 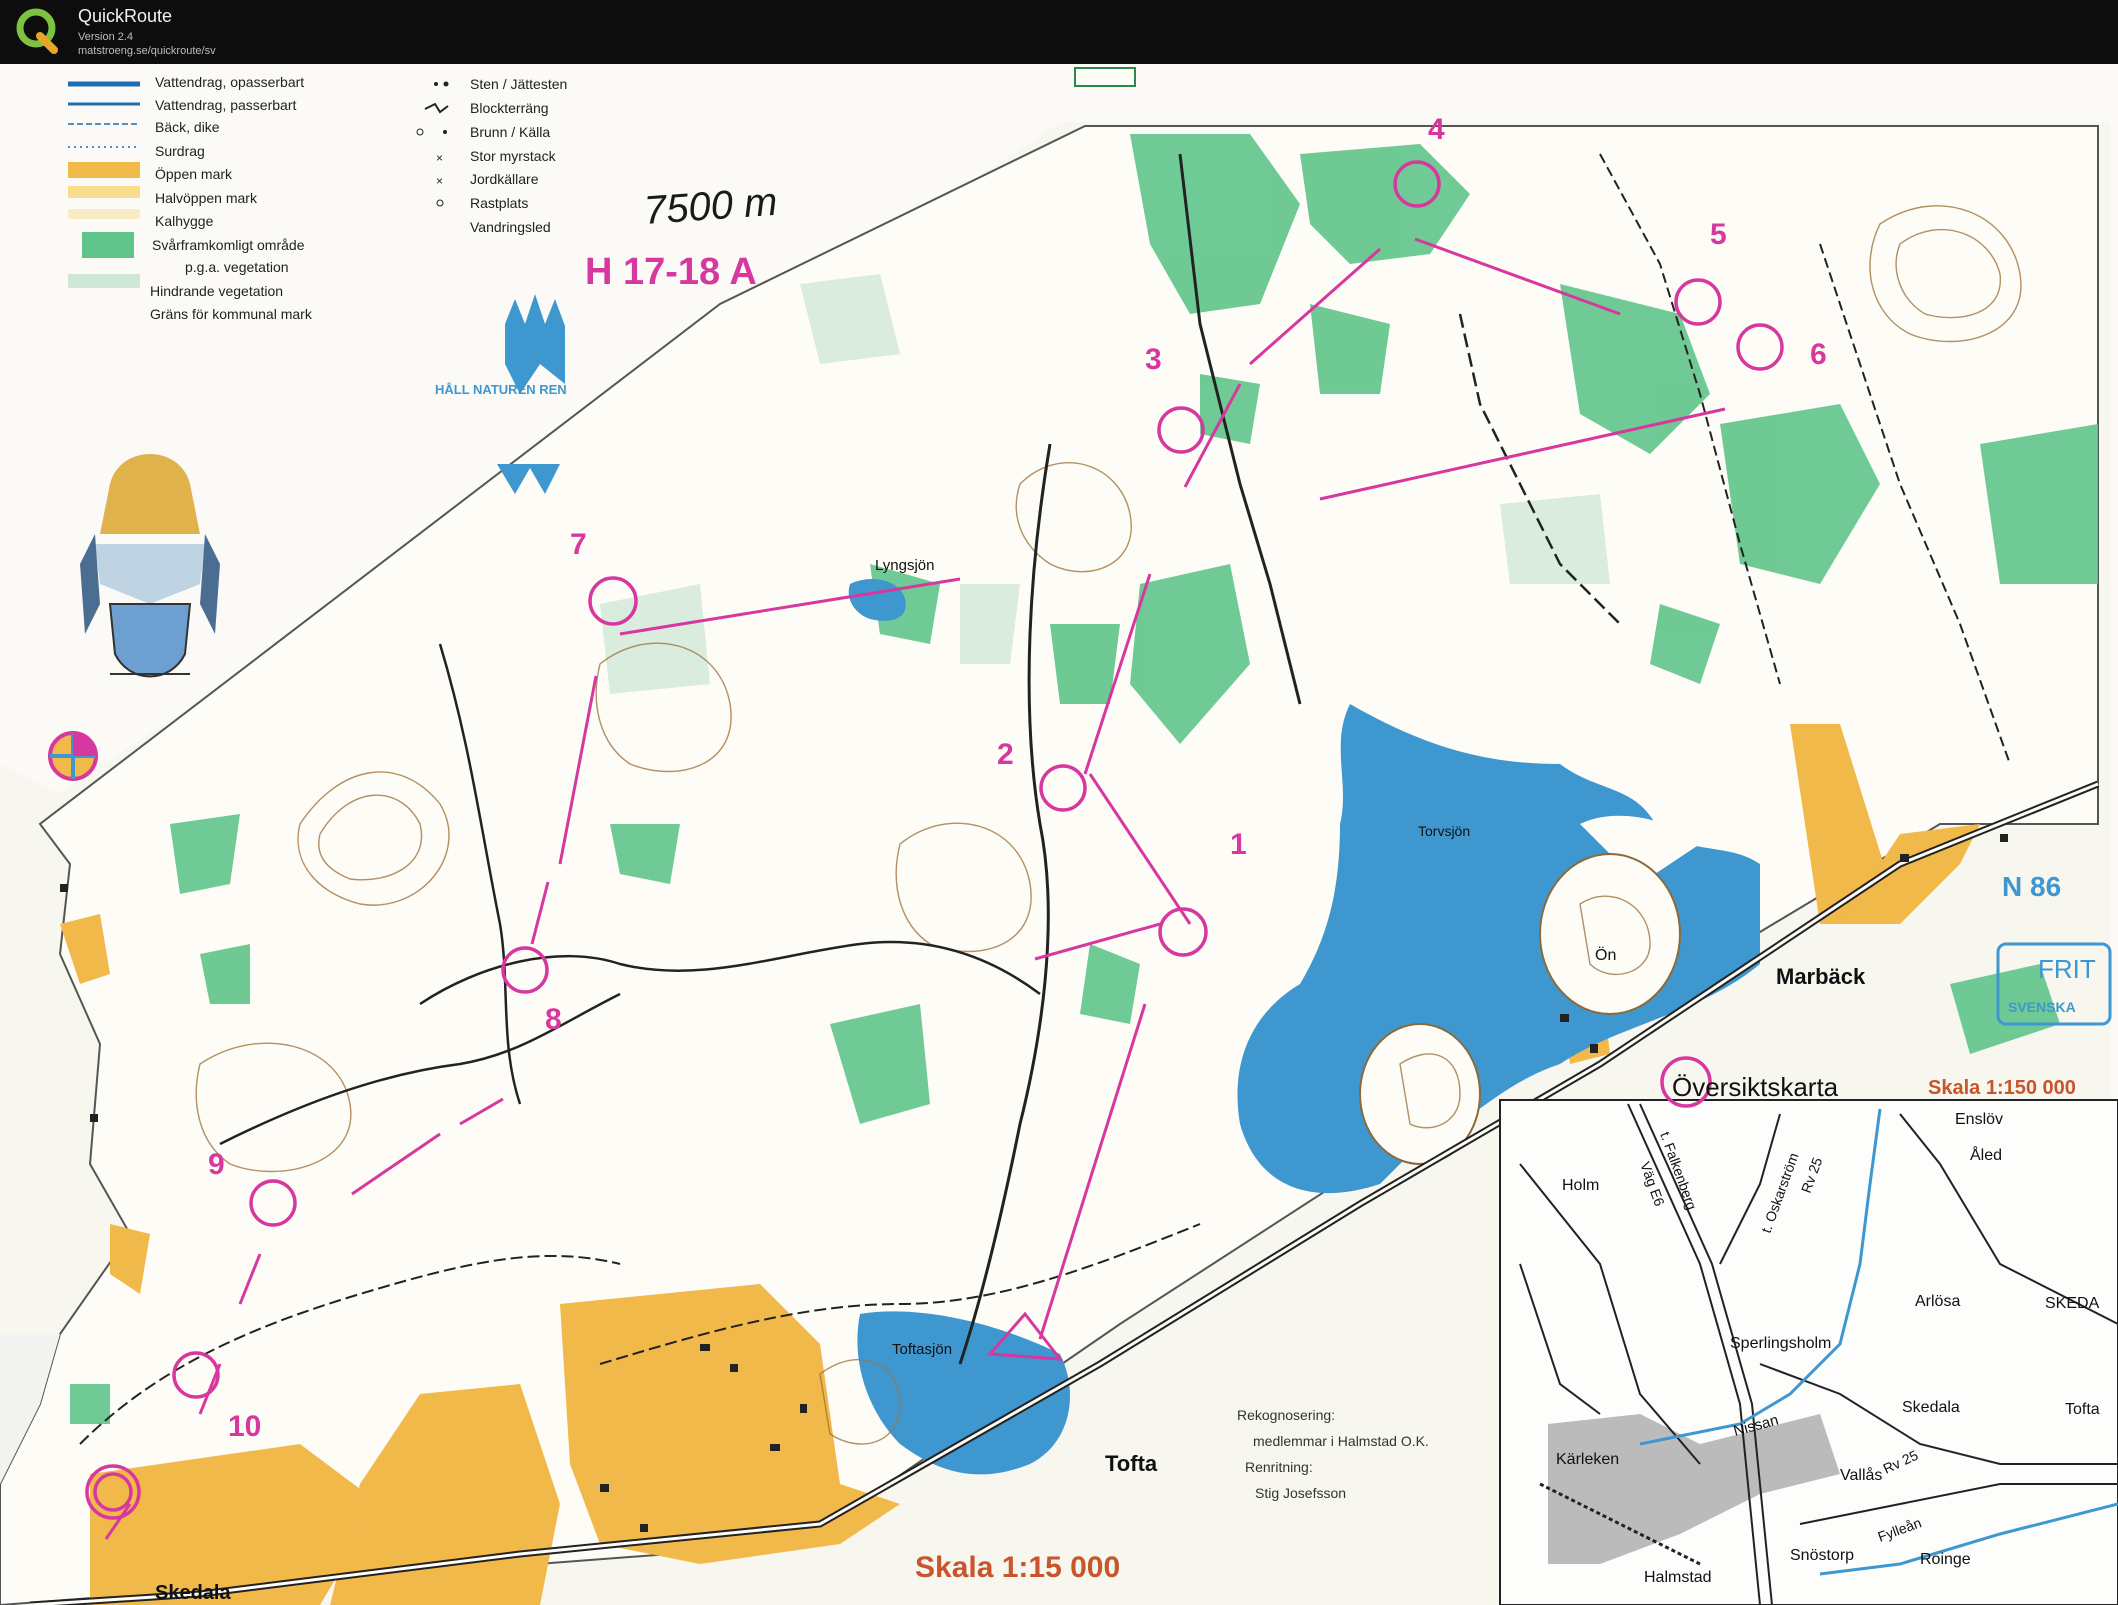 What do you see at coordinates (510, 132) in the screenshot?
I see `legend-item: Brunn / Källa` at bounding box center [510, 132].